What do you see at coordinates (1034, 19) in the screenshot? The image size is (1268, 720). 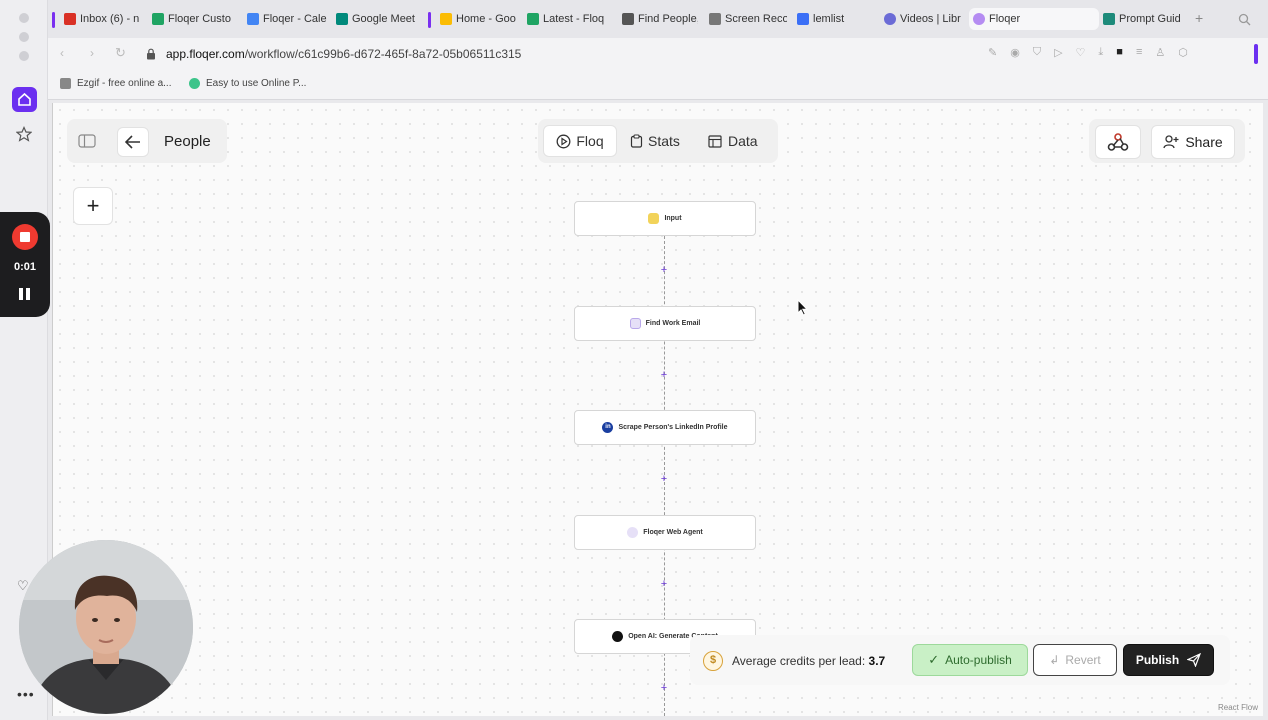 I see `browser-tab-active: Floqer` at bounding box center [1034, 19].